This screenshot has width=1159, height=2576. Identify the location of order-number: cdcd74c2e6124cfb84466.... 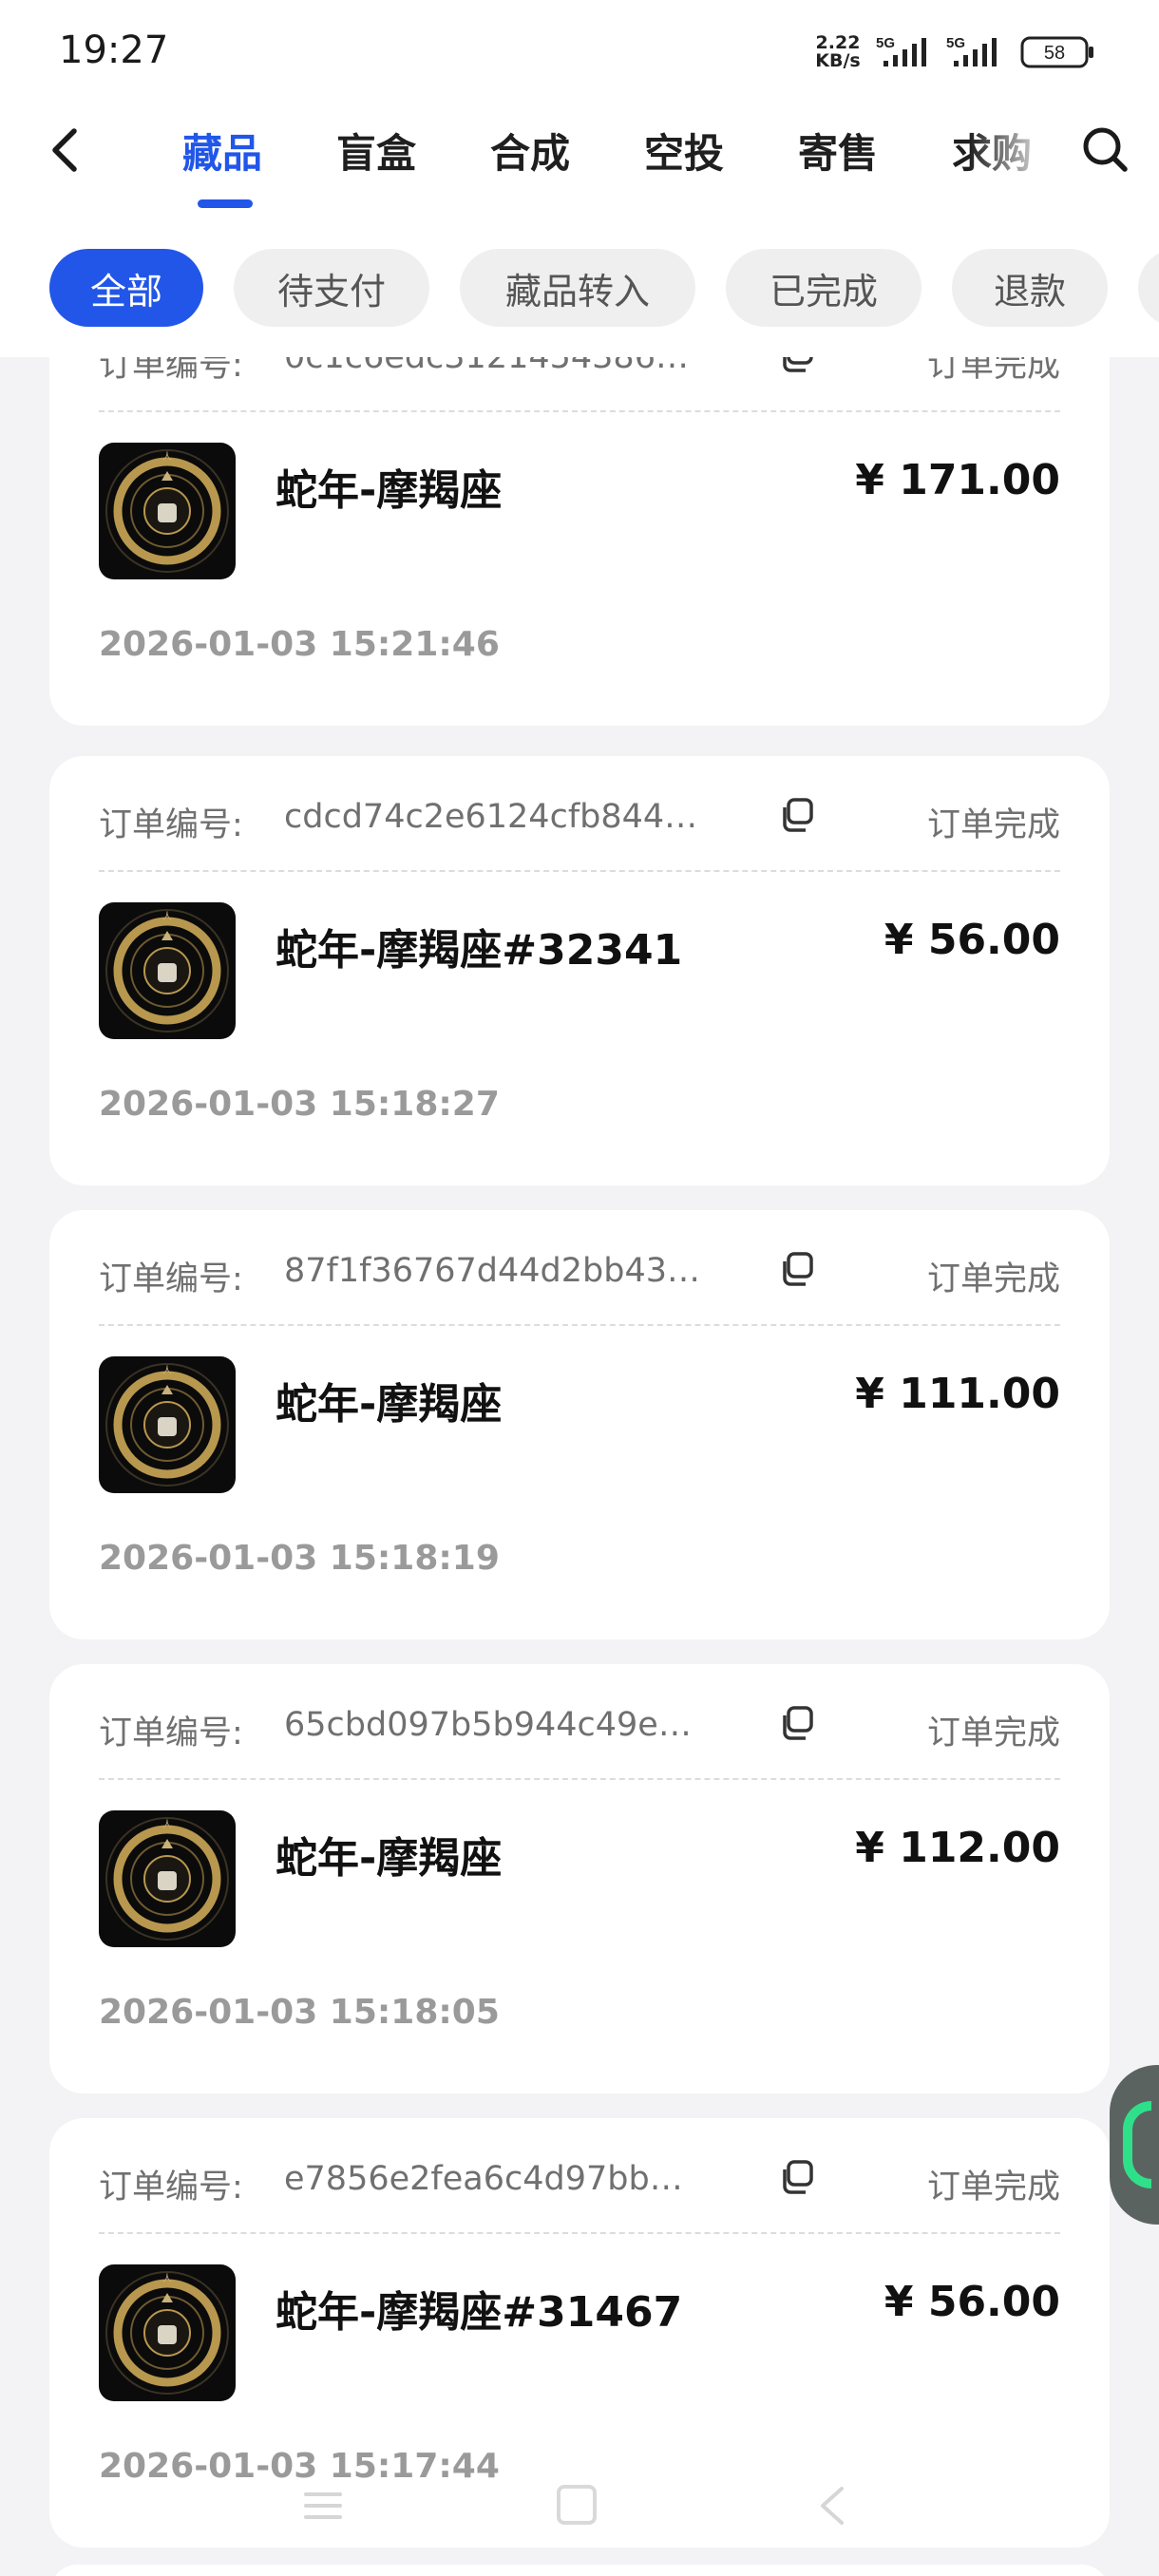
(493, 817).